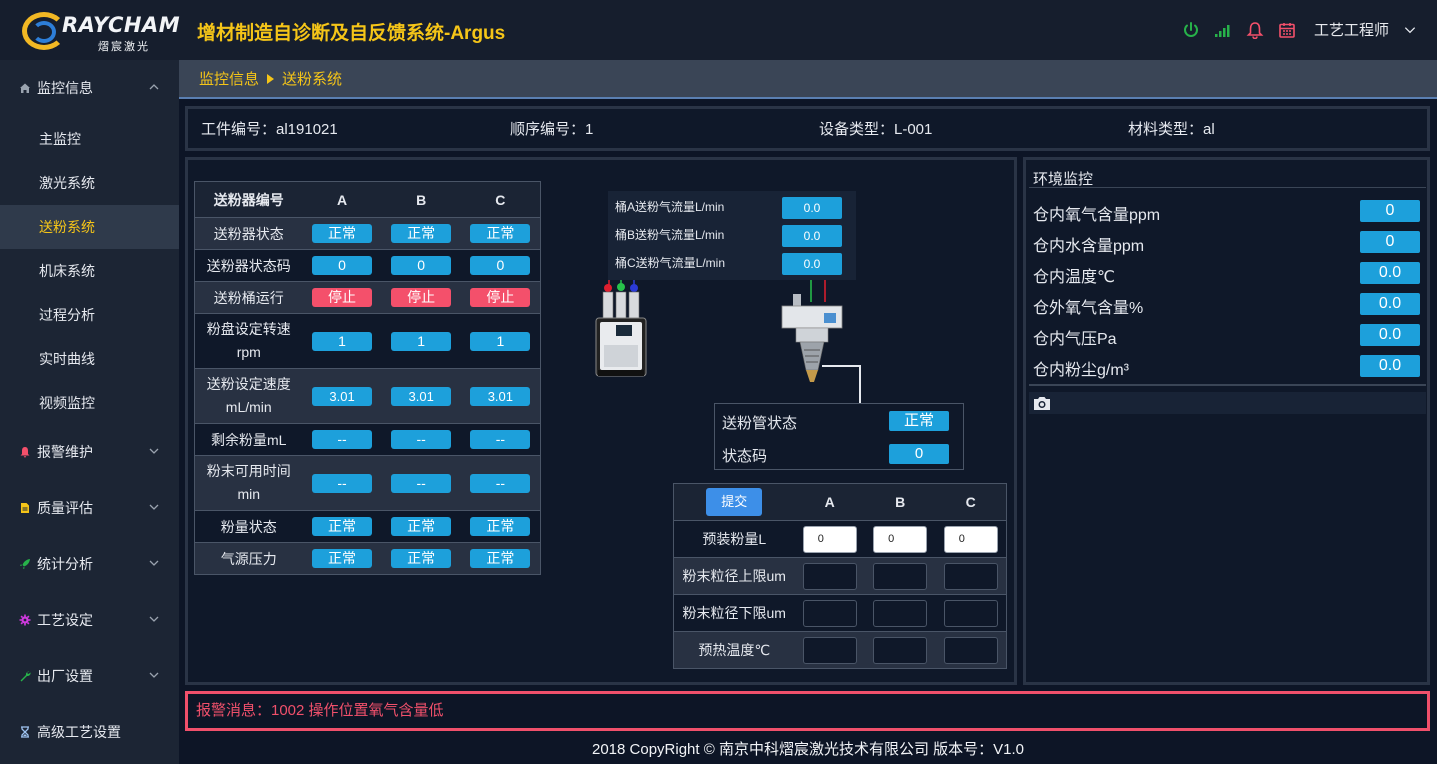  What do you see at coordinates (248, 526) in the screenshot?
I see `row-label: 粉量状态` at bounding box center [248, 526].